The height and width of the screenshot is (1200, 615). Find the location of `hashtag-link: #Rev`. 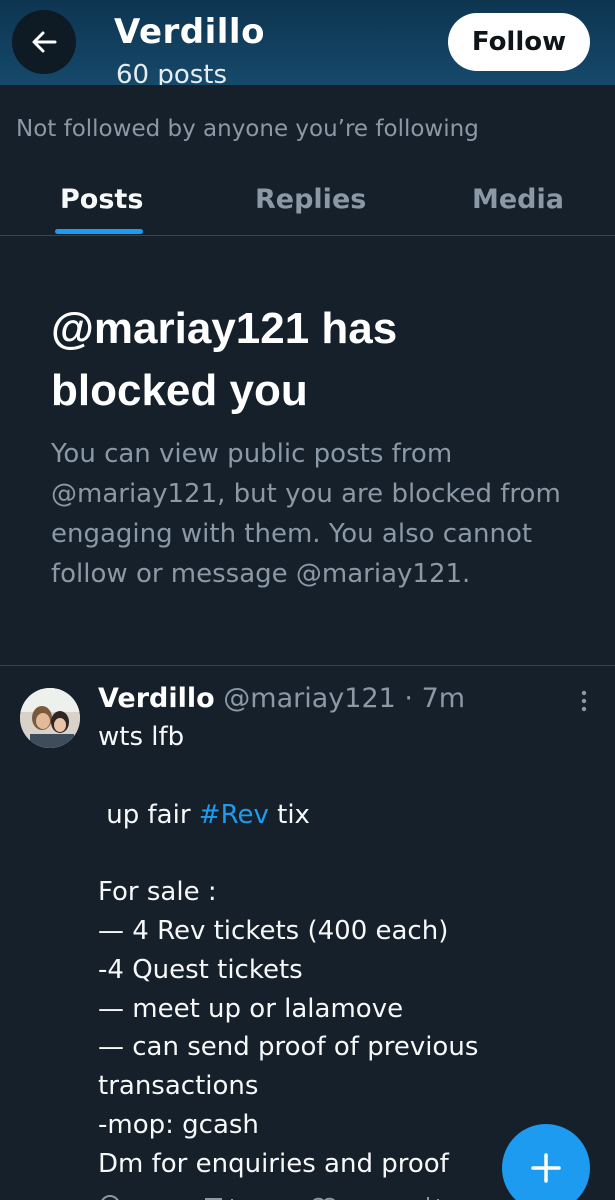

hashtag-link: #Rev is located at coordinates (234, 815).